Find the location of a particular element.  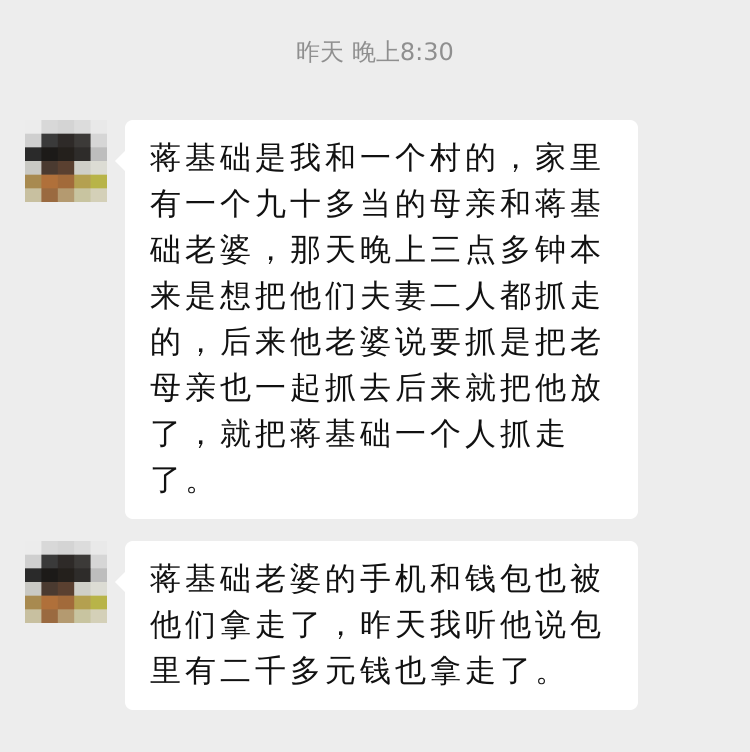

timestamp: 昨天 晚上8:30 is located at coordinates (375, 52).